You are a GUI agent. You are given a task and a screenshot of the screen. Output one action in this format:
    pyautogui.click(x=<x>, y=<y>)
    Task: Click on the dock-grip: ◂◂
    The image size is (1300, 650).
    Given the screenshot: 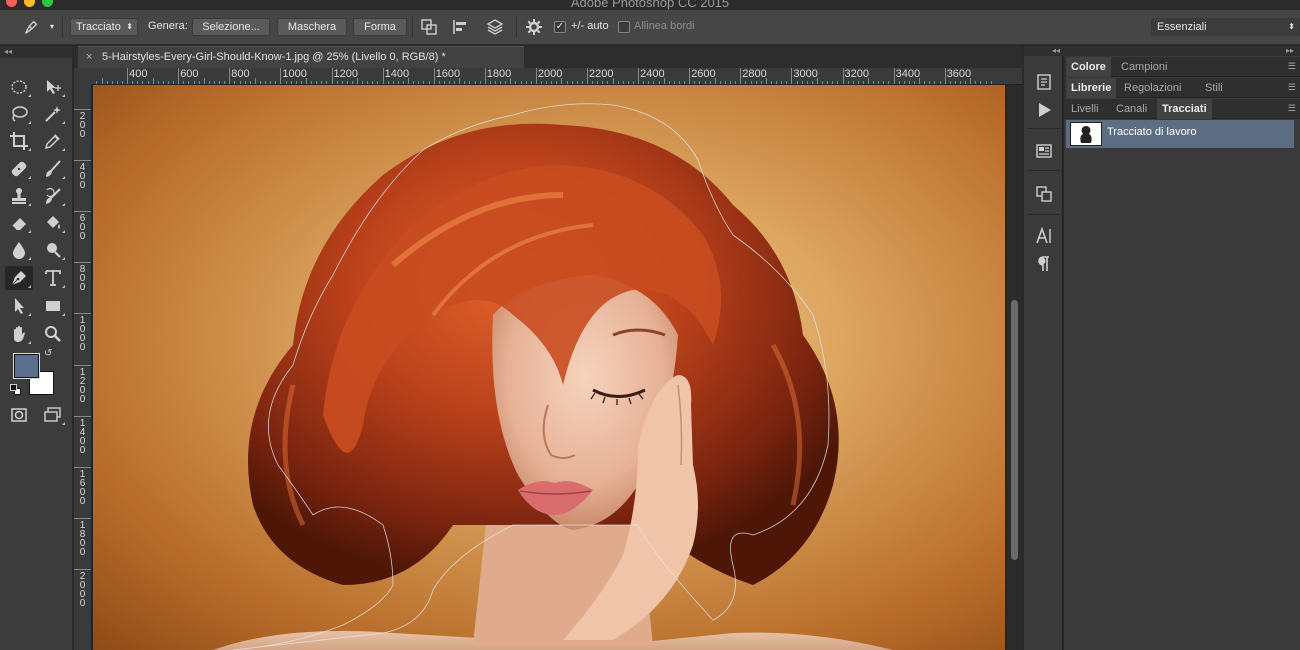 What is the action you would take?
    pyautogui.click(x=1044, y=51)
    